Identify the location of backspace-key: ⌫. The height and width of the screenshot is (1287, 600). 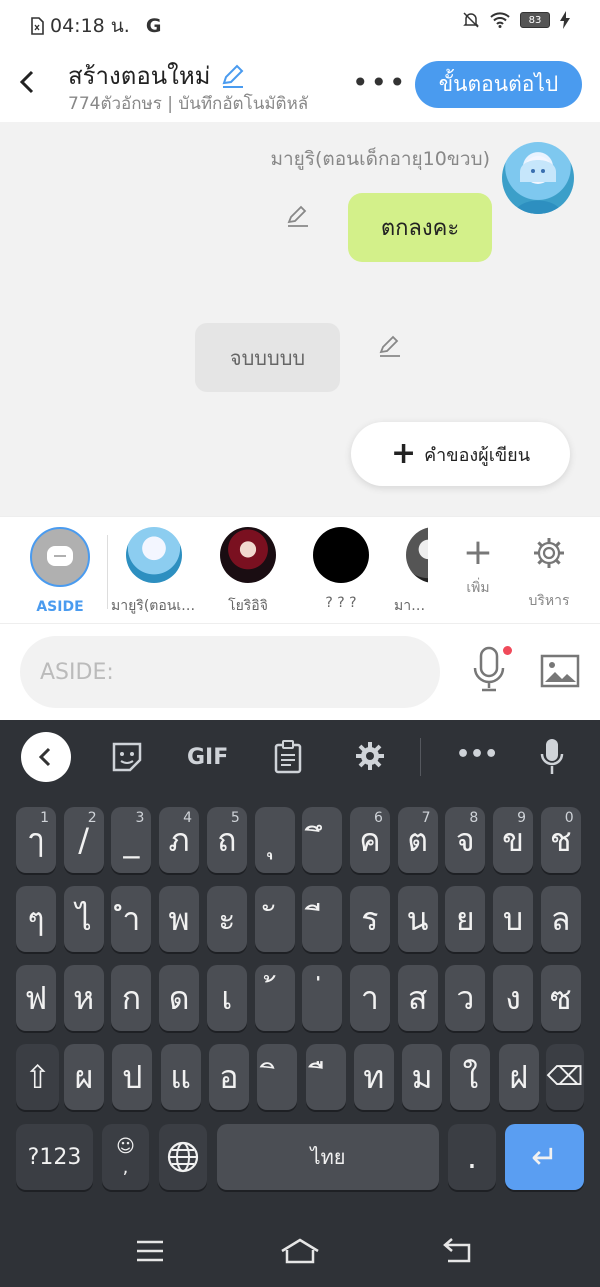
(565, 1077).